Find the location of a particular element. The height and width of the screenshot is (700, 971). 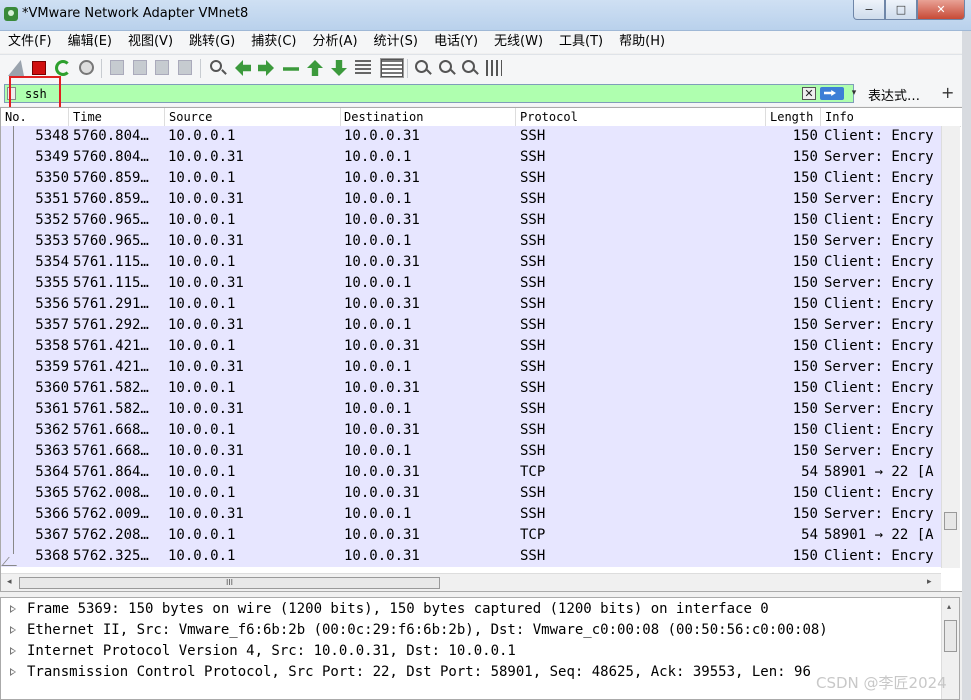

menu-statistics: 统计(S) is located at coordinates (396, 42).